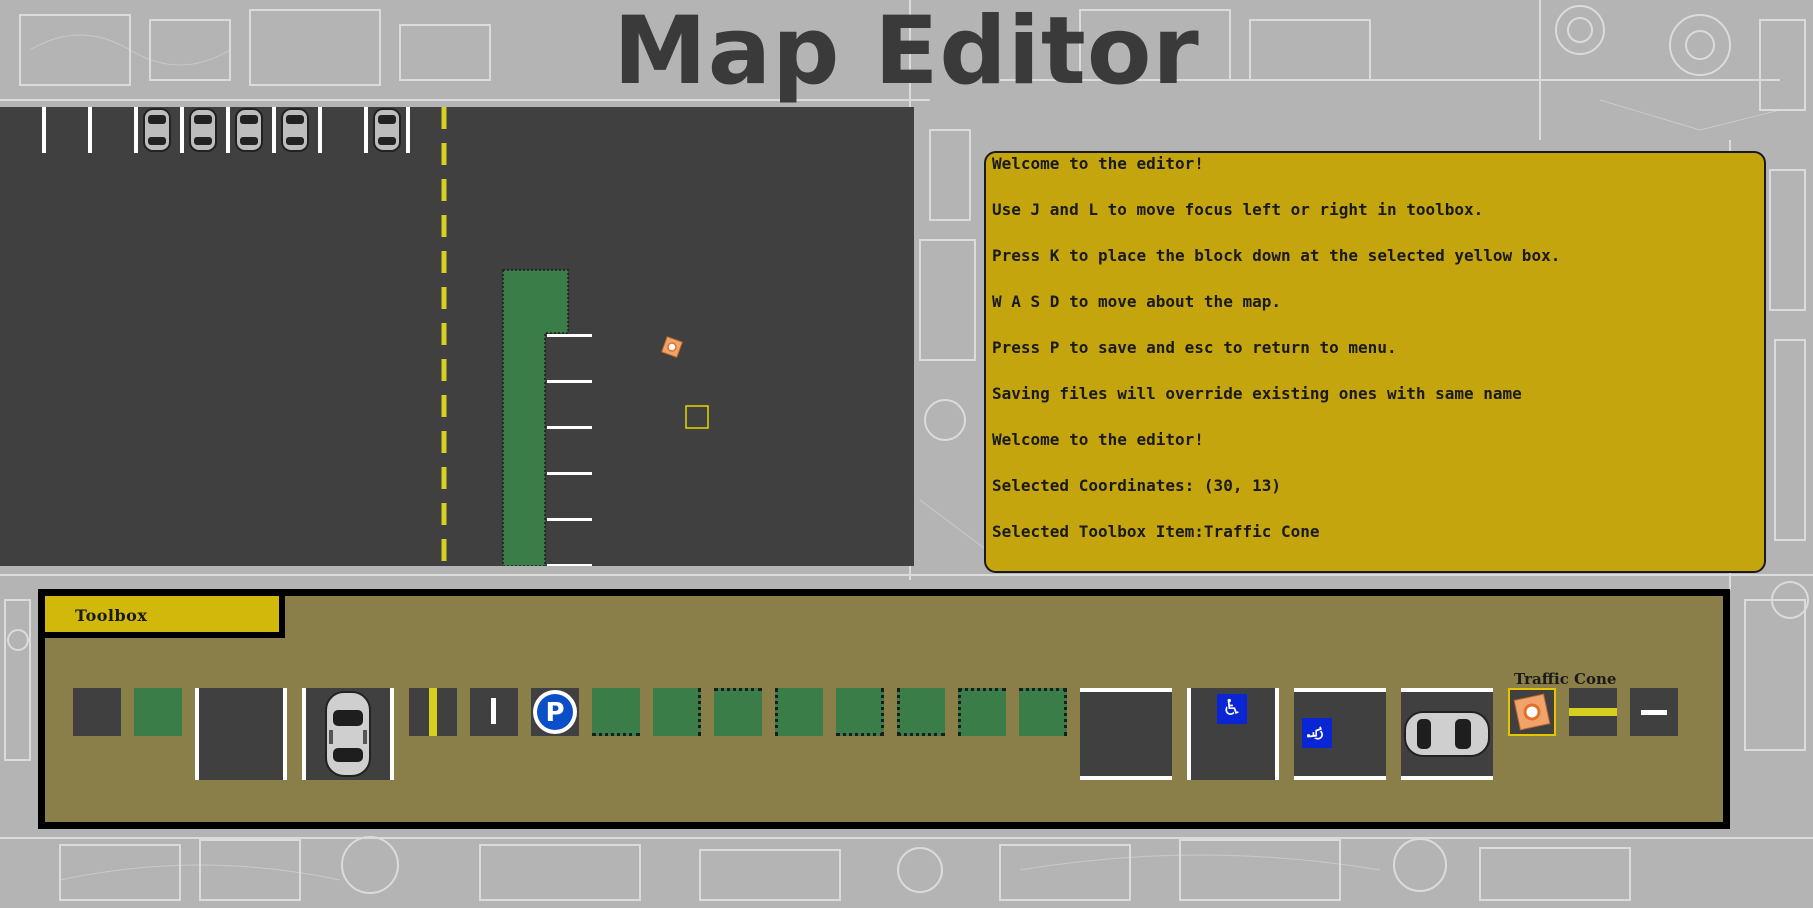 This screenshot has height=908, width=1813. I want to click on tool-parking-space-car, so click(348, 734).